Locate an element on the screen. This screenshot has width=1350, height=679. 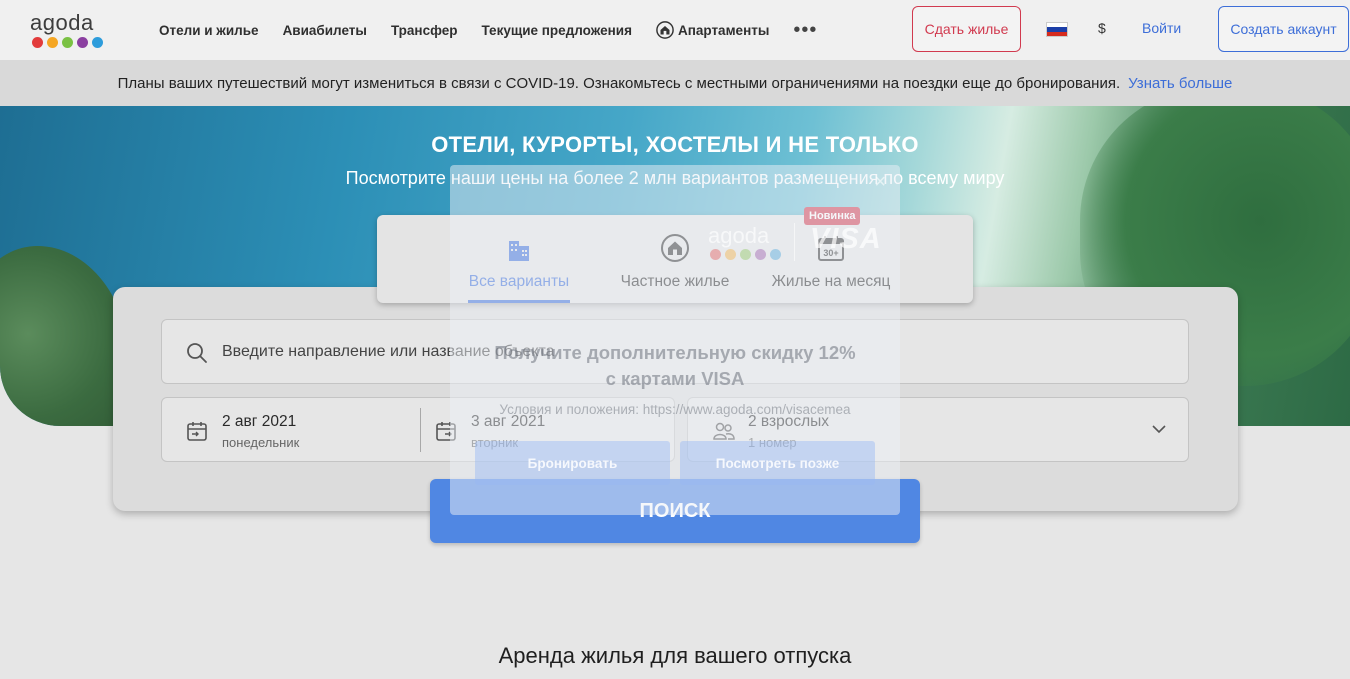
vacation-rentals-heading: Аренда жилья для вашего отпуска is located at coordinates (675, 655).